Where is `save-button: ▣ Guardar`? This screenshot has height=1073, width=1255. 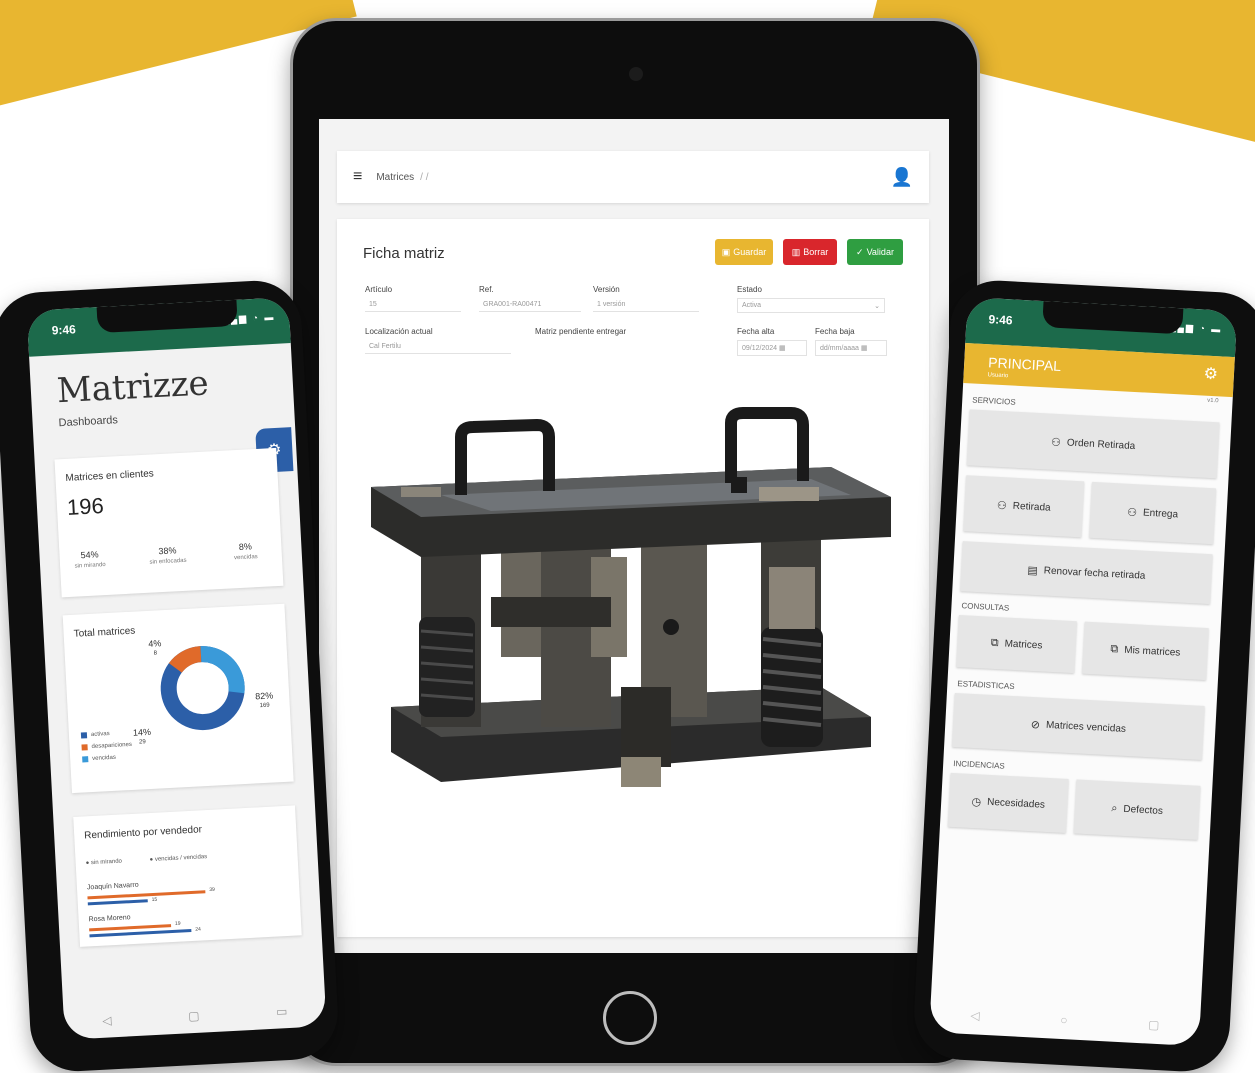
save-button: ▣ Guardar is located at coordinates (744, 252).